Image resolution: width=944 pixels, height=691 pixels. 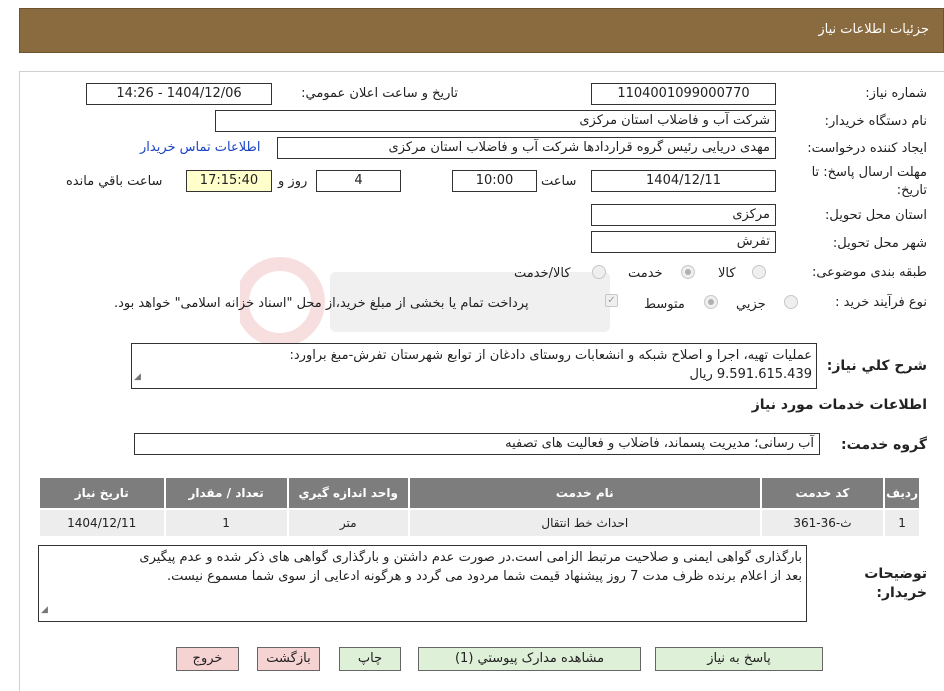 What do you see at coordinates (895, 574) in the screenshot?
I see `buyer-notes-label-1: توضيحات` at bounding box center [895, 574].